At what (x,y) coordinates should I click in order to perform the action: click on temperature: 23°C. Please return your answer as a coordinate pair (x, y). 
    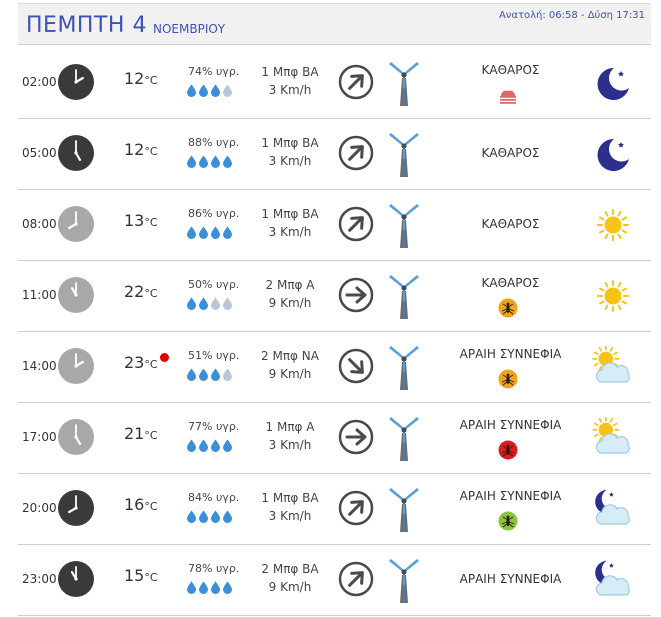
    Looking at the image, I should click on (141, 362).